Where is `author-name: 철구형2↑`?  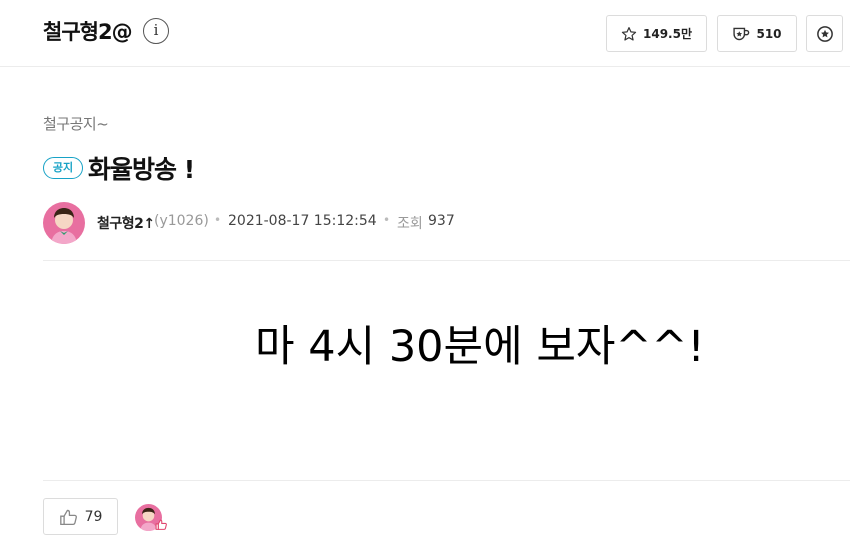
author-name: 철구형2↑ is located at coordinates (126, 223).